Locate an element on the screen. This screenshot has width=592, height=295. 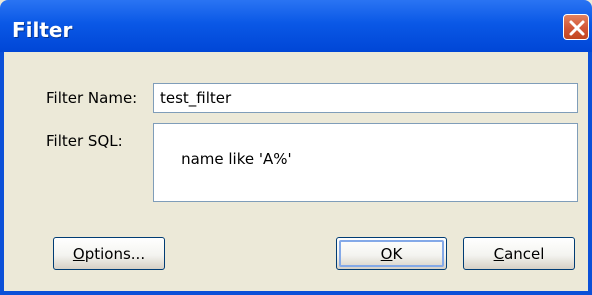
ok-button-label: OK is located at coordinates (392, 254).